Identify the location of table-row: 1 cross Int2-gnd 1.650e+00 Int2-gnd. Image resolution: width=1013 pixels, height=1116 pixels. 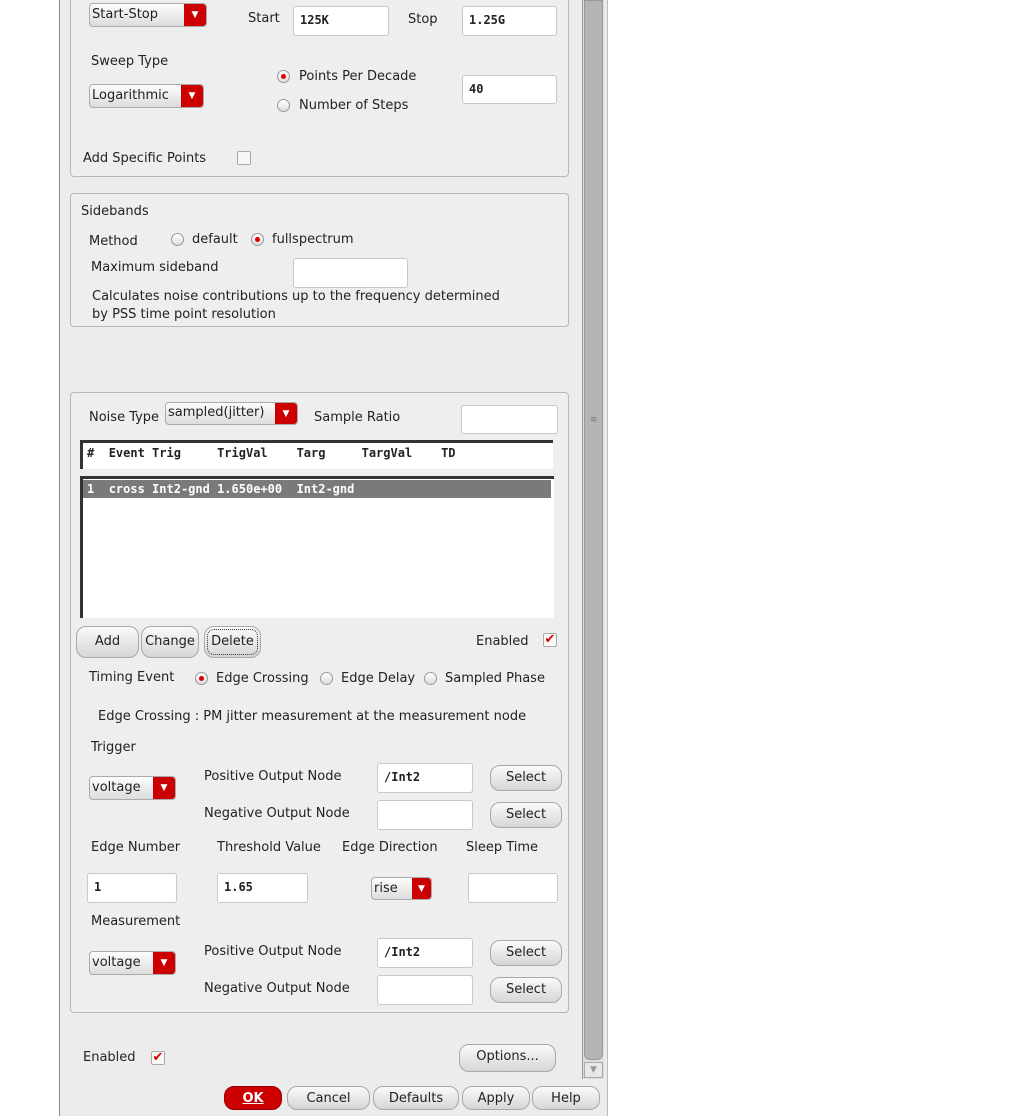
(317, 489).